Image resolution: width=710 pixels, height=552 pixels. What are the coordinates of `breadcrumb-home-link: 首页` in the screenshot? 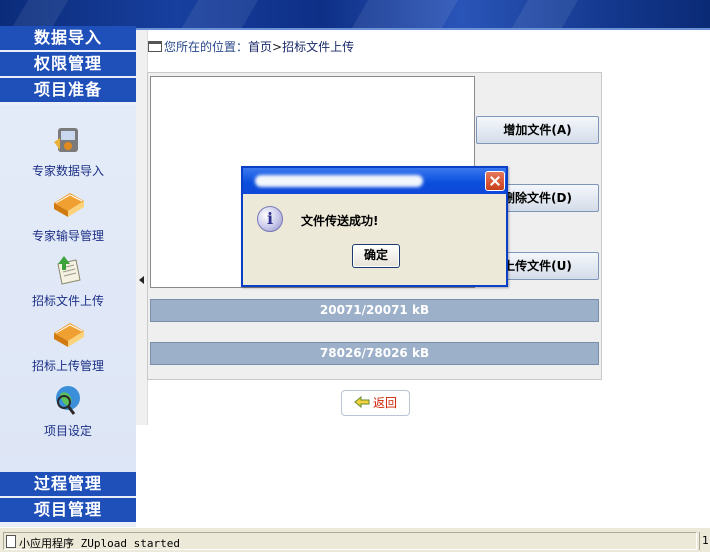 It's located at (260, 47).